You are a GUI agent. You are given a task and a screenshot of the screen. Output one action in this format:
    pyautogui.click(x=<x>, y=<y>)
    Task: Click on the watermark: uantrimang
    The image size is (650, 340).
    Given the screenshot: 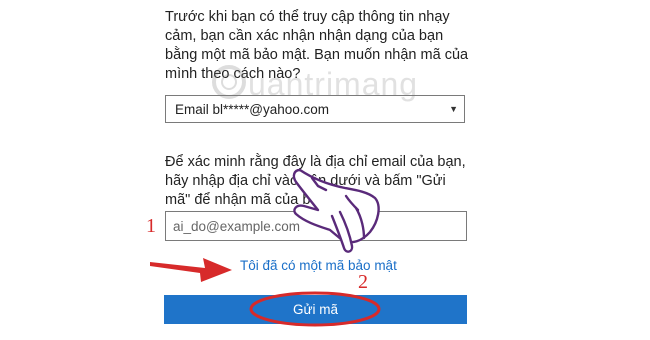 What is the action you would take?
    pyautogui.click(x=333, y=84)
    